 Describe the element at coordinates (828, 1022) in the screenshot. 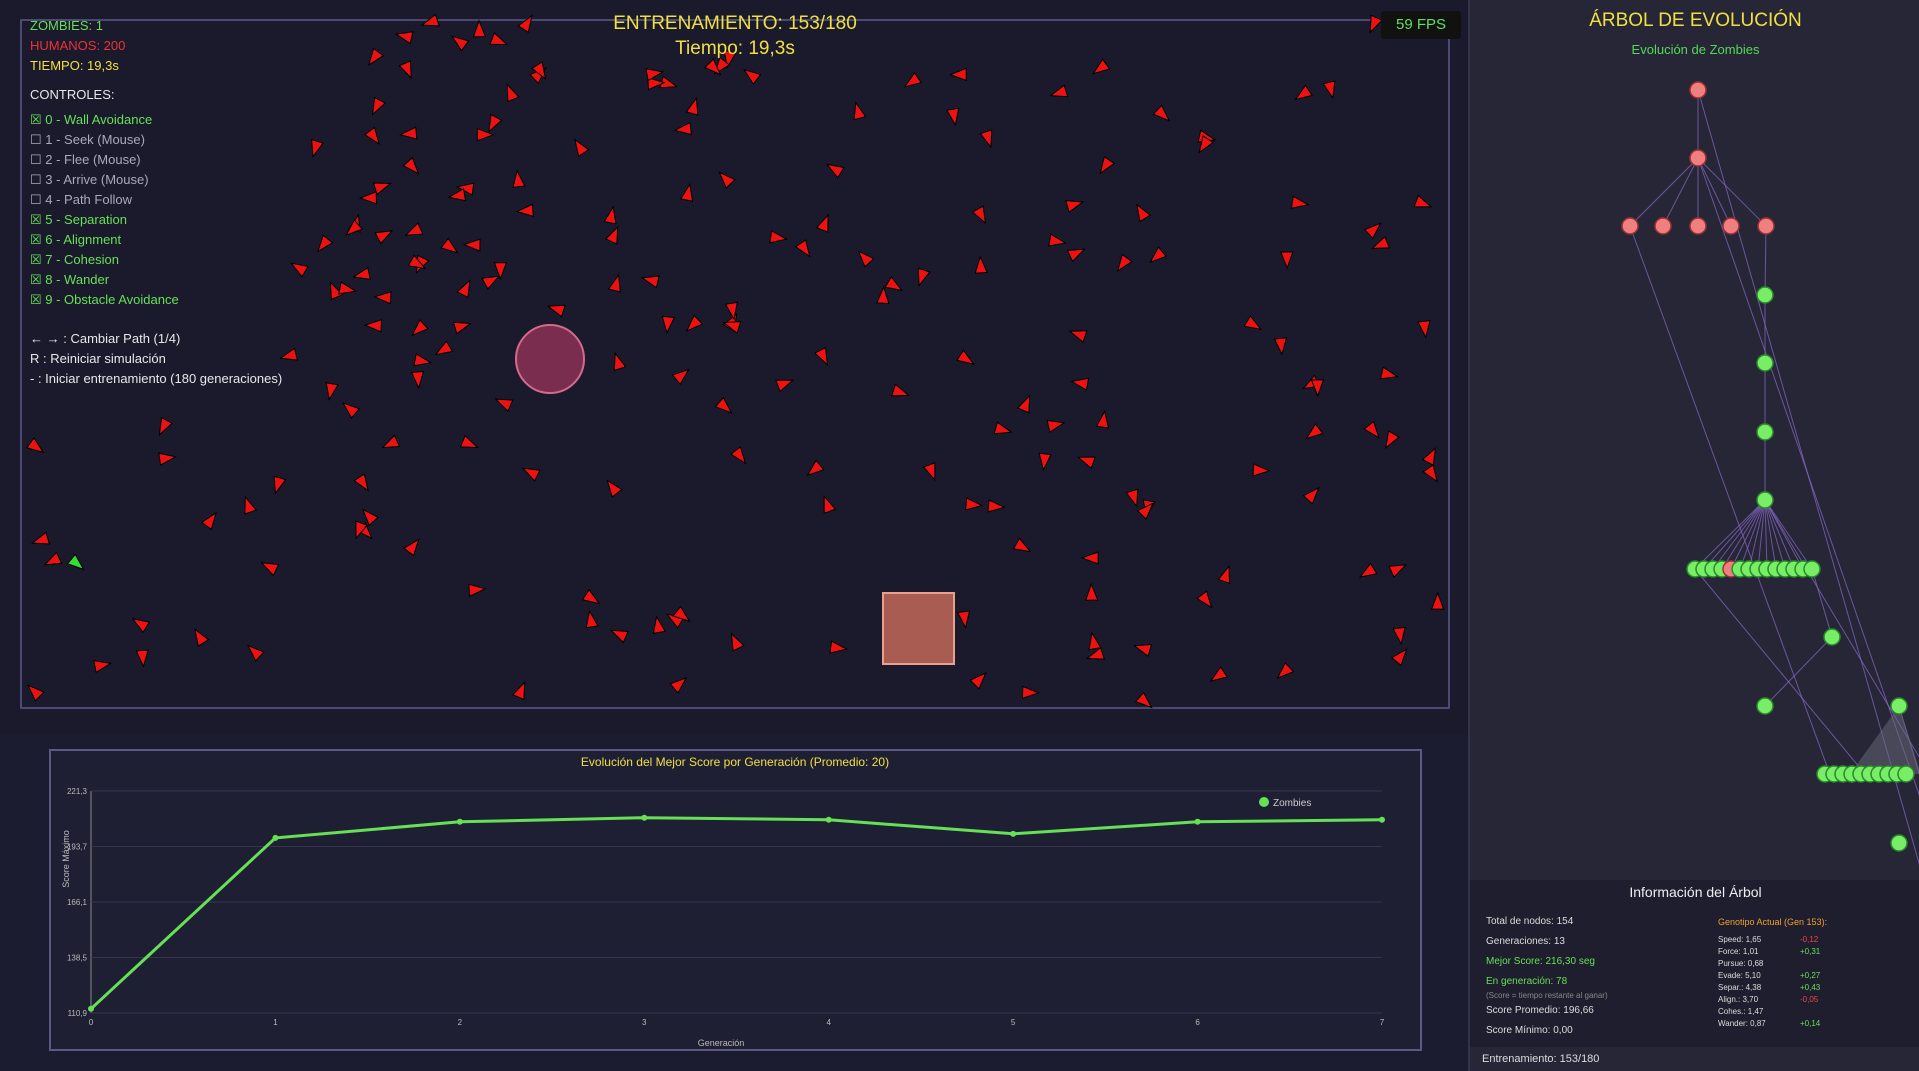

I see `x-tick-label: 4` at that location.